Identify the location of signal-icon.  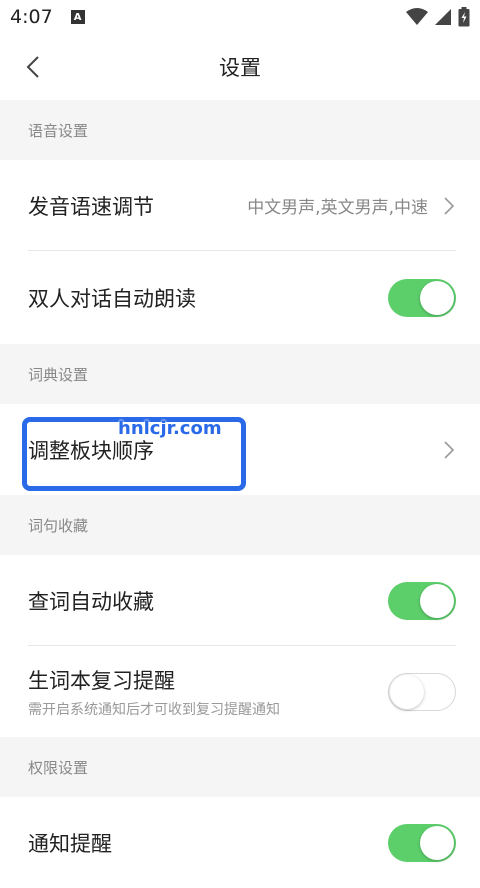
(443, 17).